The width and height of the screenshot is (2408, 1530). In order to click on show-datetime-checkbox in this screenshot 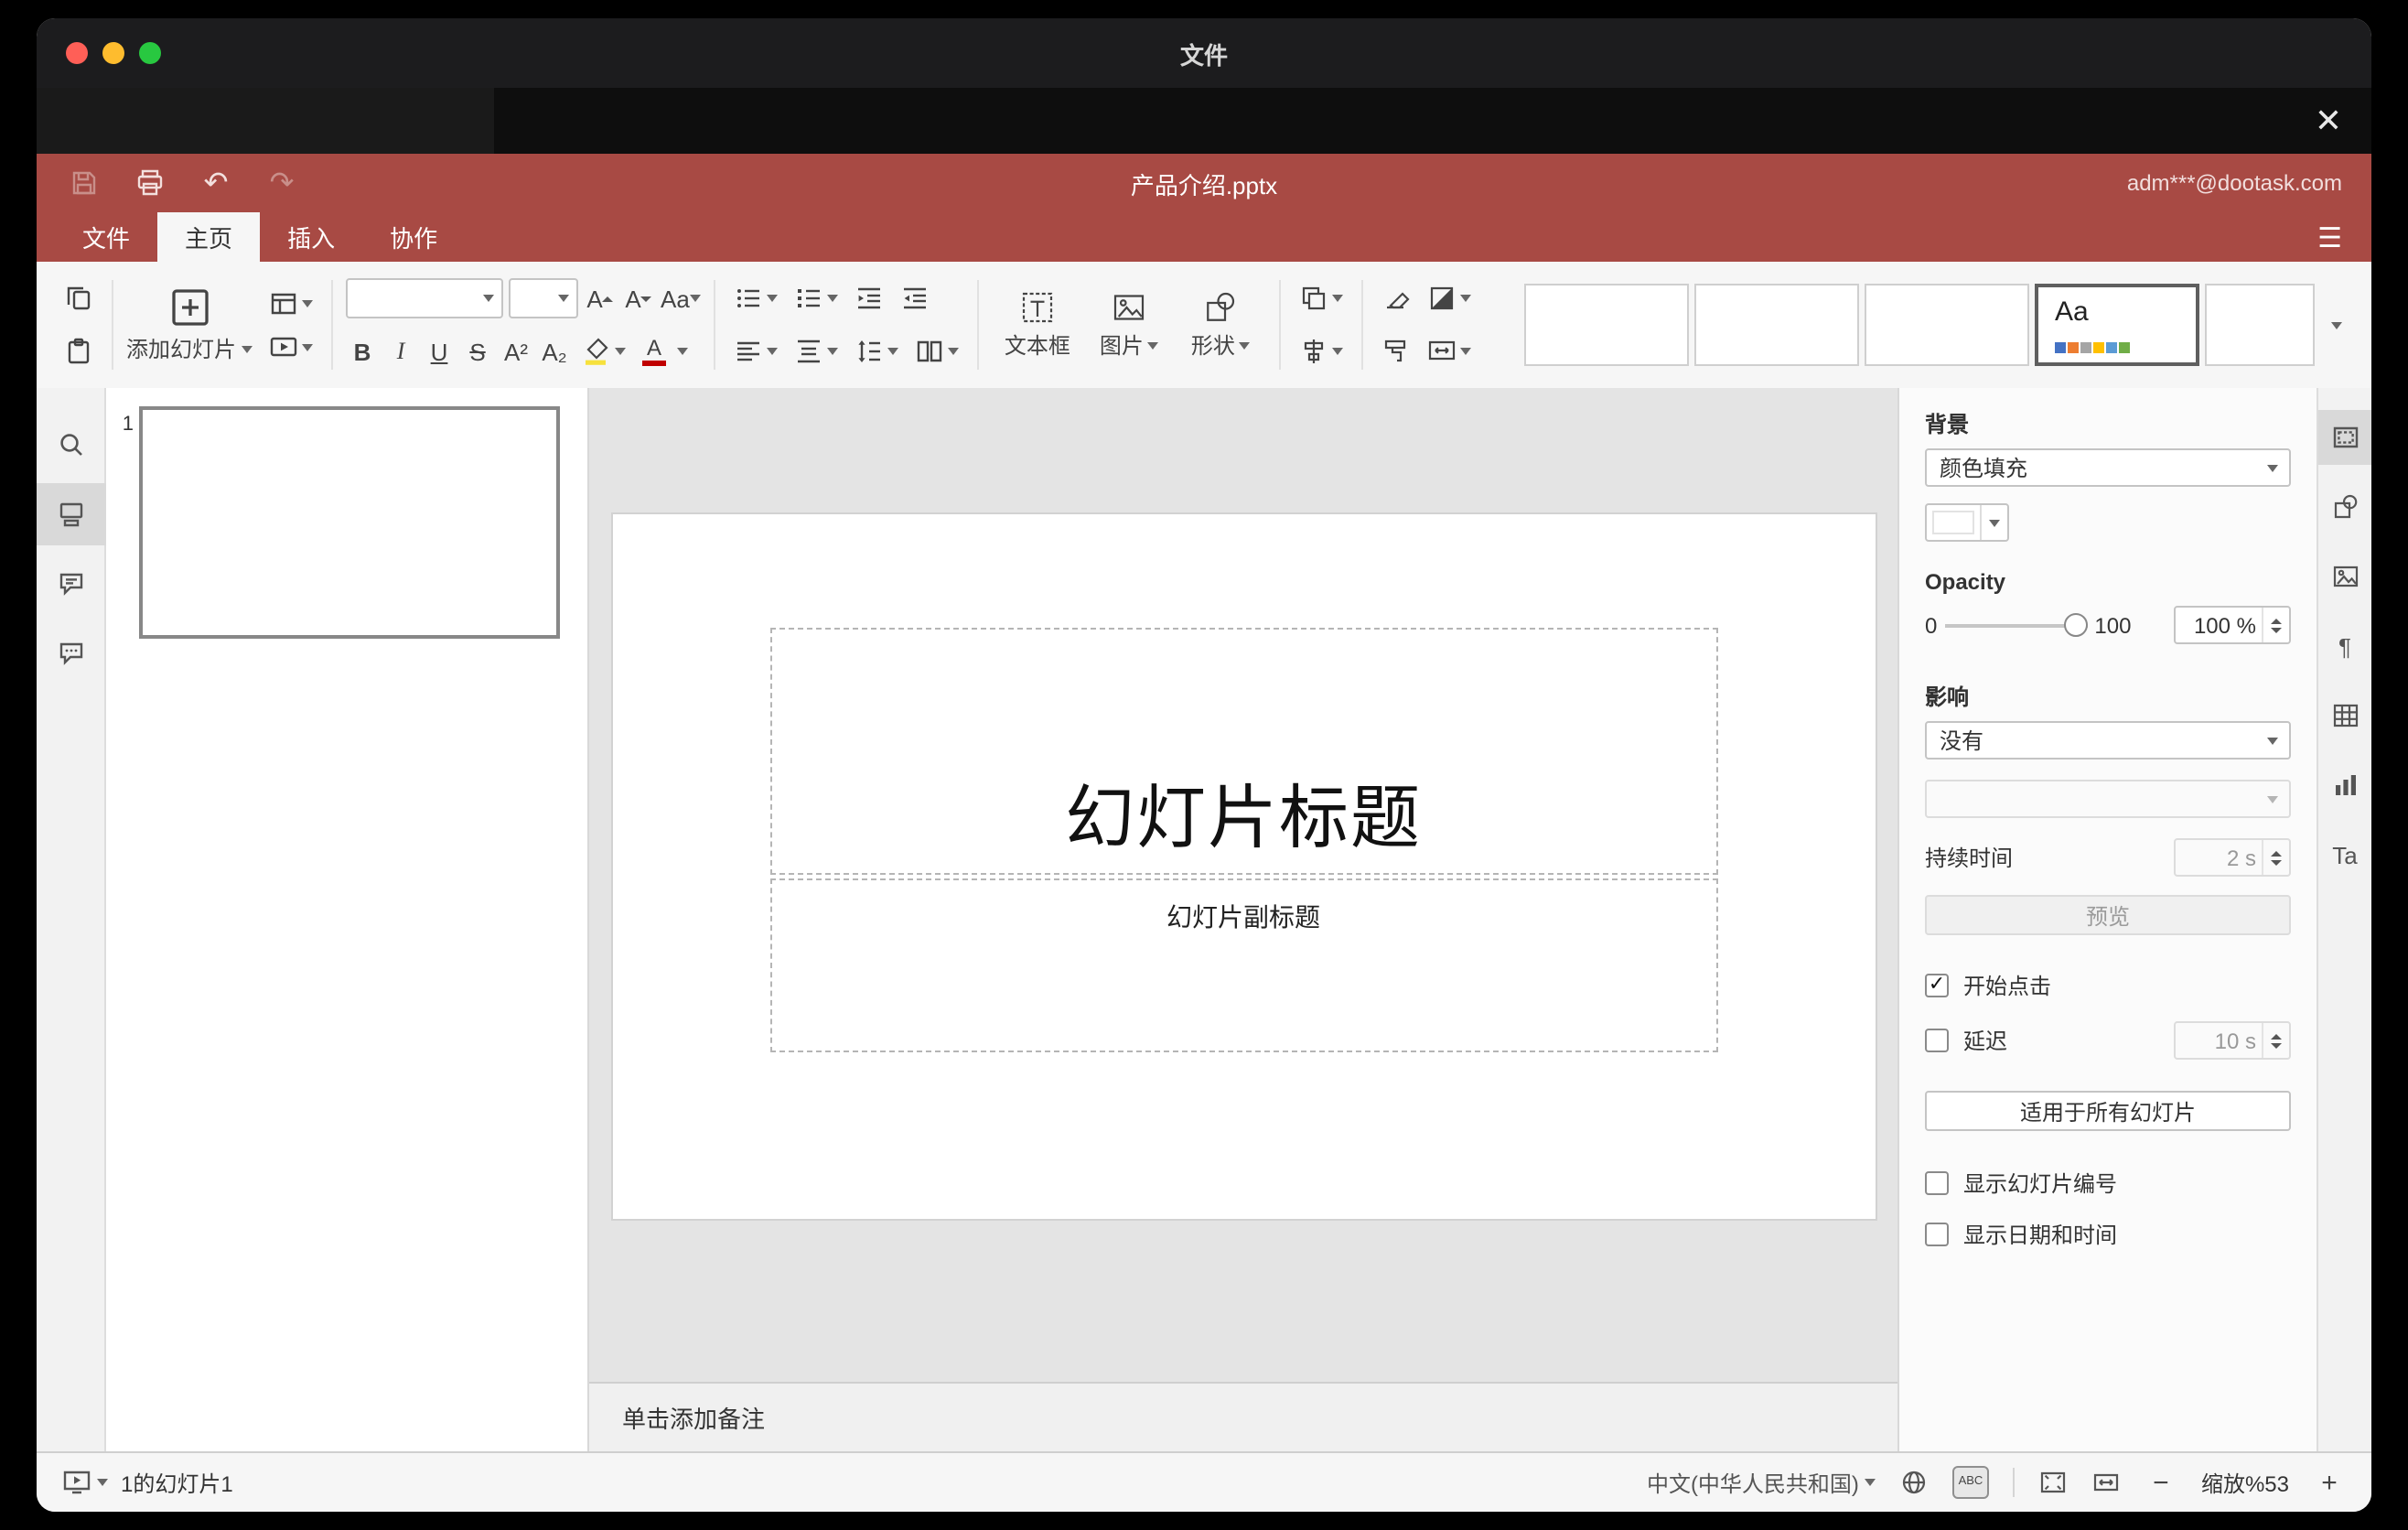, I will do `click(1937, 1234)`.